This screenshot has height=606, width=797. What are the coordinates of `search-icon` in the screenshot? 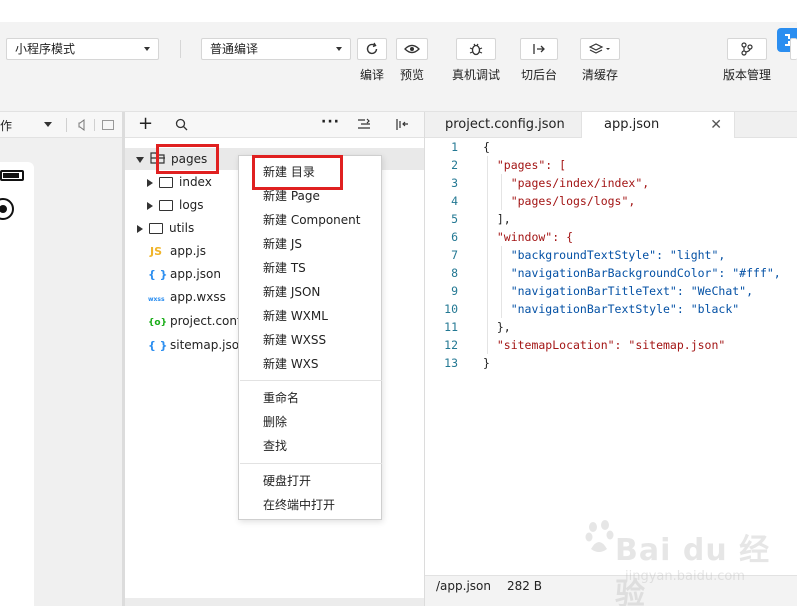 It's located at (181, 126).